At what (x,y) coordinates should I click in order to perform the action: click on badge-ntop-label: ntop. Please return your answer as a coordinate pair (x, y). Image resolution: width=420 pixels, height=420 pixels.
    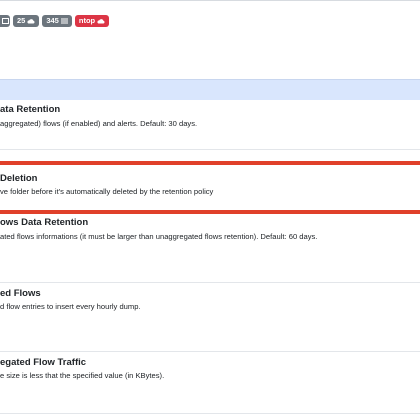
    Looking at the image, I should click on (87, 20).